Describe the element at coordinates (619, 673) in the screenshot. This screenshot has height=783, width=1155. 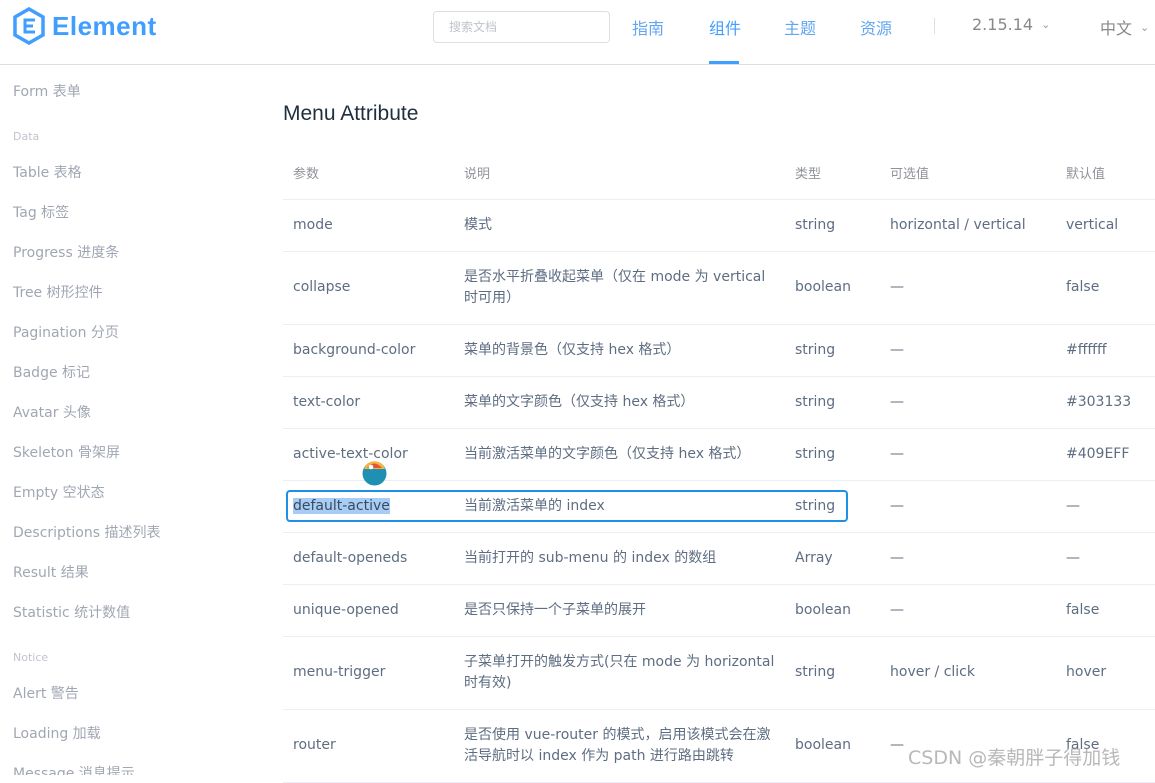
I see `cell-desc: 子菜单打开的触发方式(只在 mode 为 horizontal 时有效)` at that location.